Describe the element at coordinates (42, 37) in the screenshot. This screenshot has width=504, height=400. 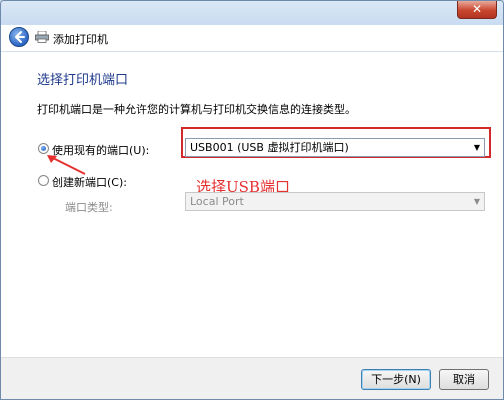
I see `printer-icon` at that location.